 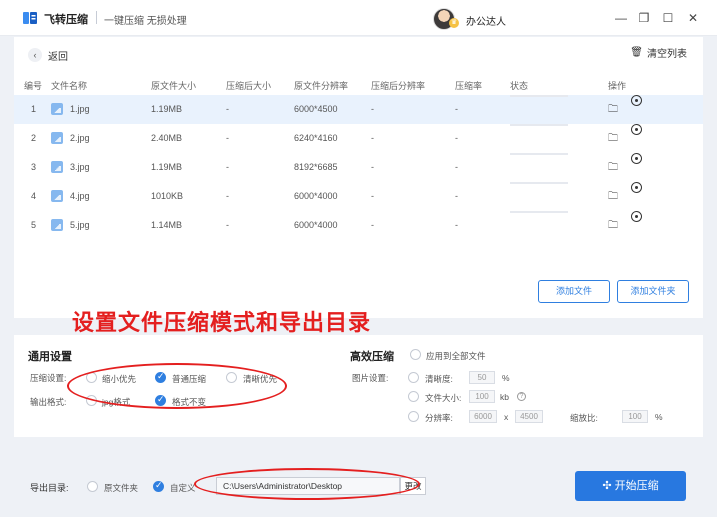 I want to click on row-number: 2, so click(x=34, y=138).